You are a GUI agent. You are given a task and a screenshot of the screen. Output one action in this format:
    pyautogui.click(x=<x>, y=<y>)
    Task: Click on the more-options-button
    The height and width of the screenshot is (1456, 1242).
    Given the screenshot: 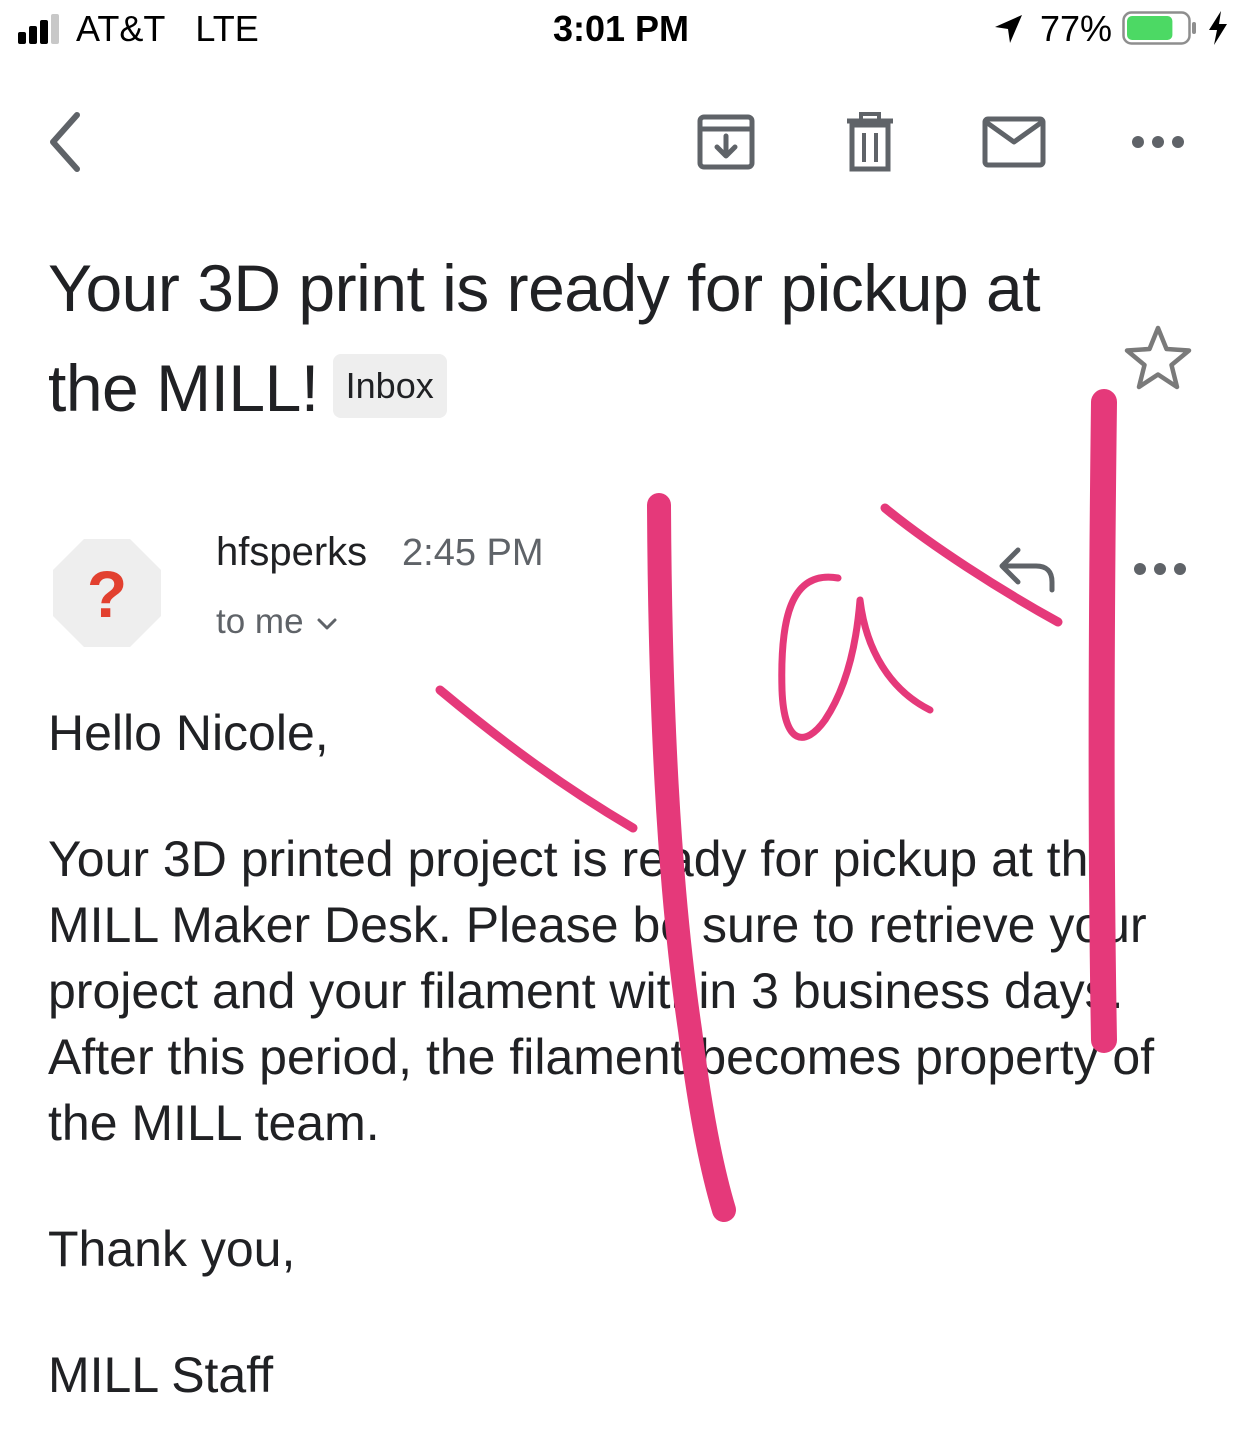 What is the action you would take?
    pyautogui.click(x=1158, y=142)
    